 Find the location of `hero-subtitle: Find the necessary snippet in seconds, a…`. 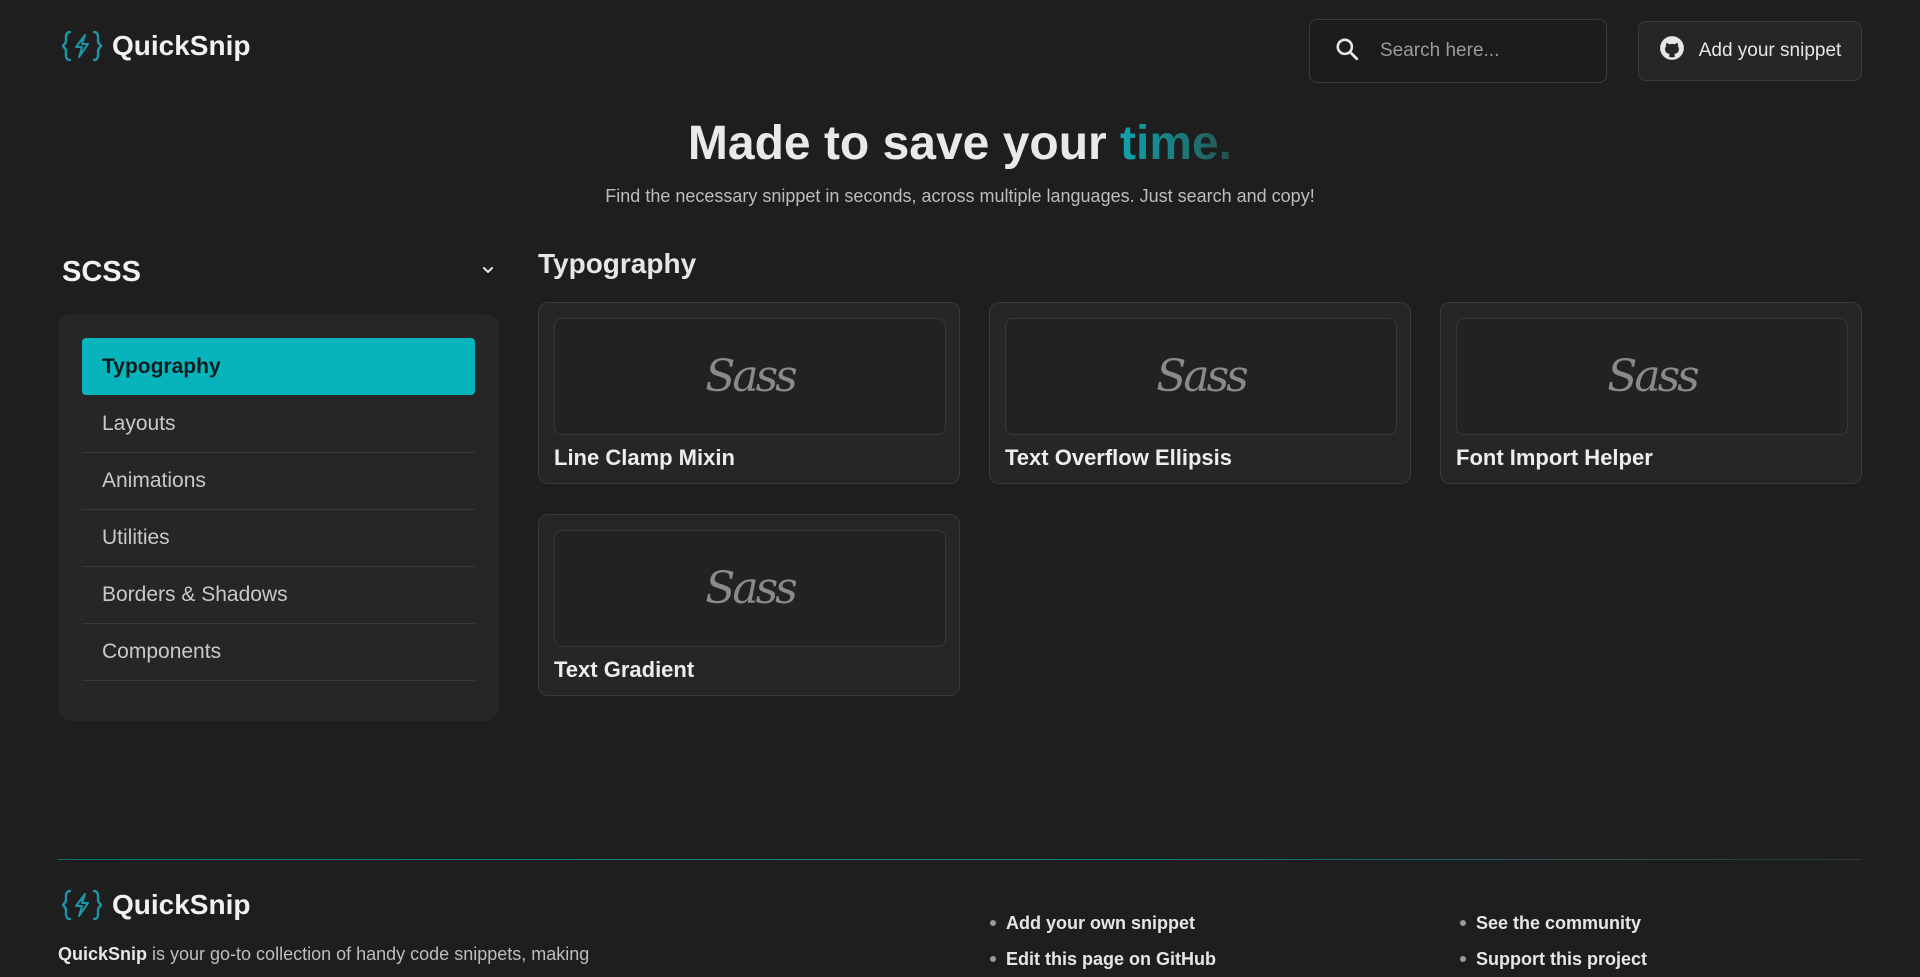

hero-subtitle: Find the necessary snippet in seconds, a… is located at coordinates (960, 196).